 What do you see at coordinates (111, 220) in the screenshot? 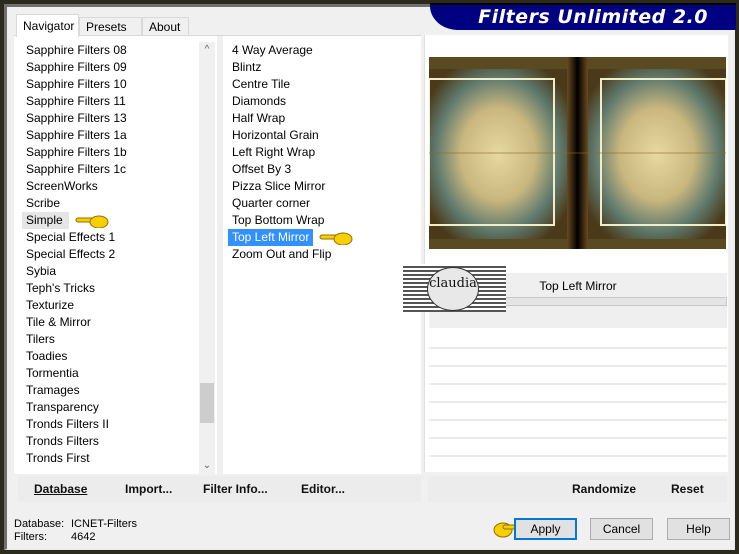
I see `category-item: Simple` at bounding box center [111, 220].